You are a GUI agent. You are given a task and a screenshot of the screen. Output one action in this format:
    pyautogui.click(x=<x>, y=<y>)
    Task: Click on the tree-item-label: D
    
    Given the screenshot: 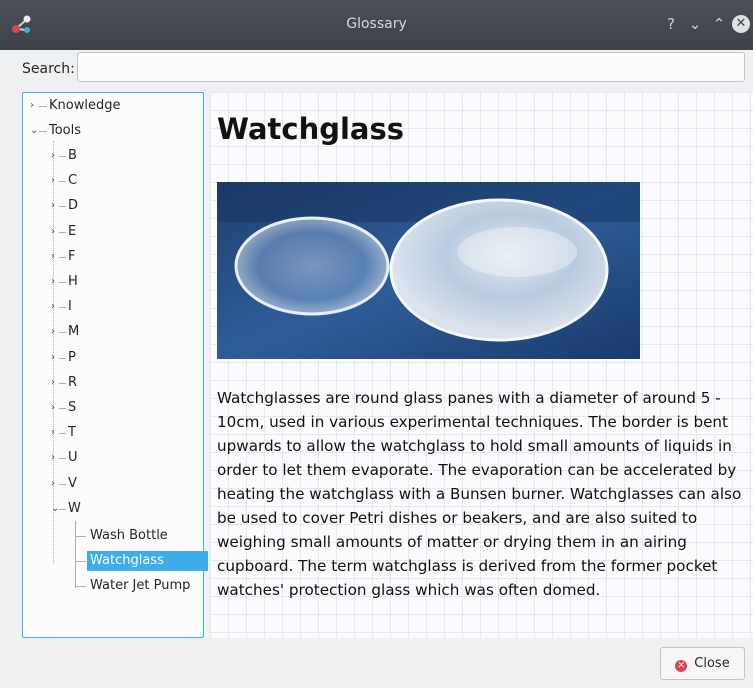 What is the action you would take?
    pyautogui.click(x=73, y=206)
    